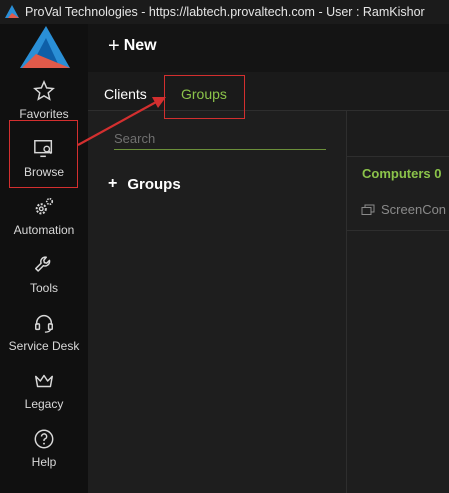  What do you see at coordinates (368, 209) in the screenshot?
I see `screens-icon` at bounding box center [368, 209].